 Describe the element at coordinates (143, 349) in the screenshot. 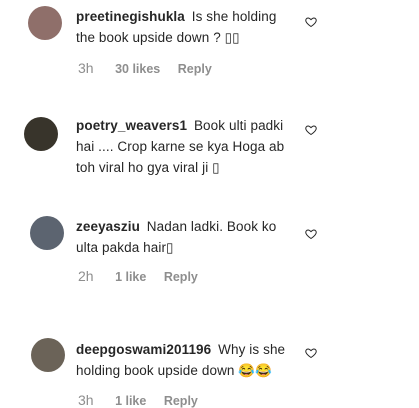

I see `comment-username: deepgoswami201196` at that location.